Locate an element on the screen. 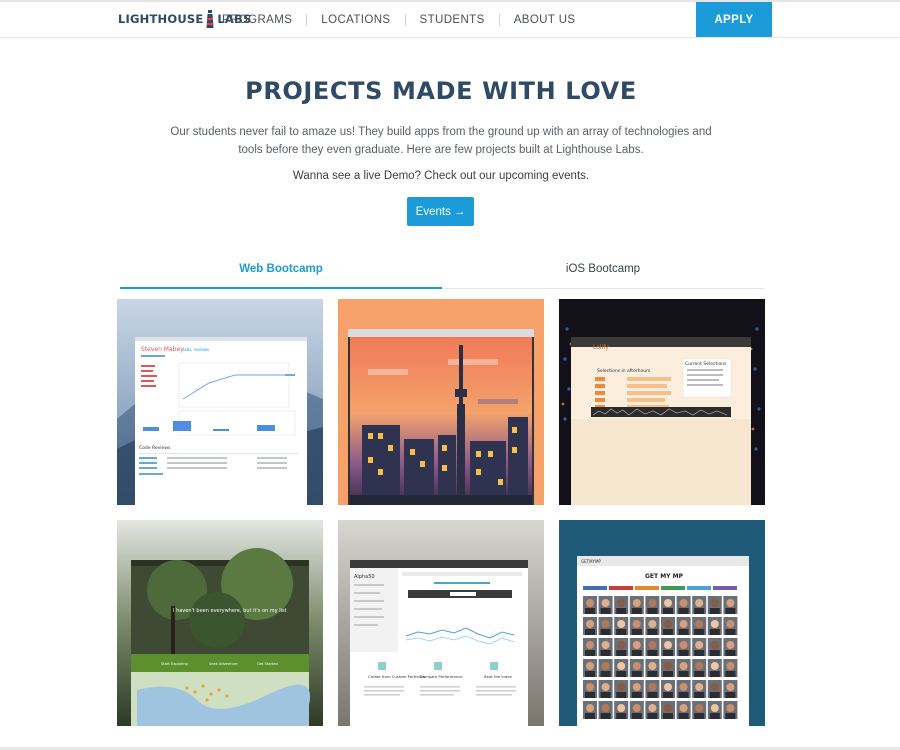 The height and width of the screenshot is (750, 900). page-title: PROJECTS MADE WITH LOVE is located at coordinates (441, 91).